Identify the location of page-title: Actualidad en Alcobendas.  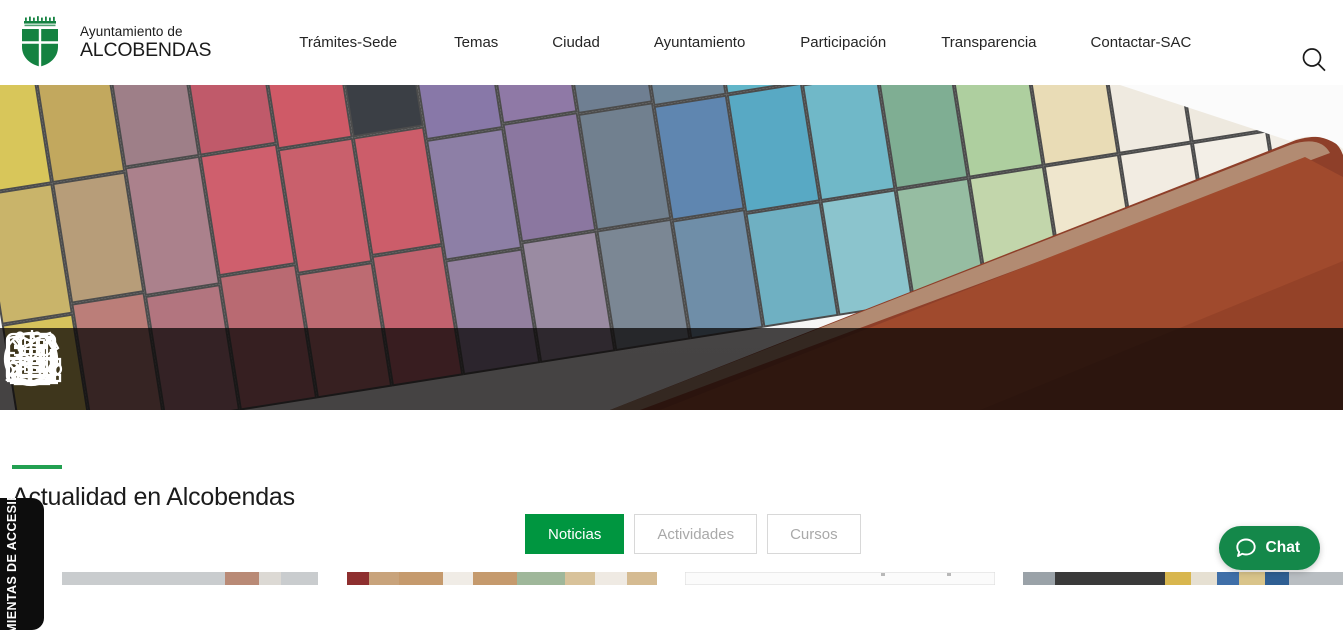
(153, 497).